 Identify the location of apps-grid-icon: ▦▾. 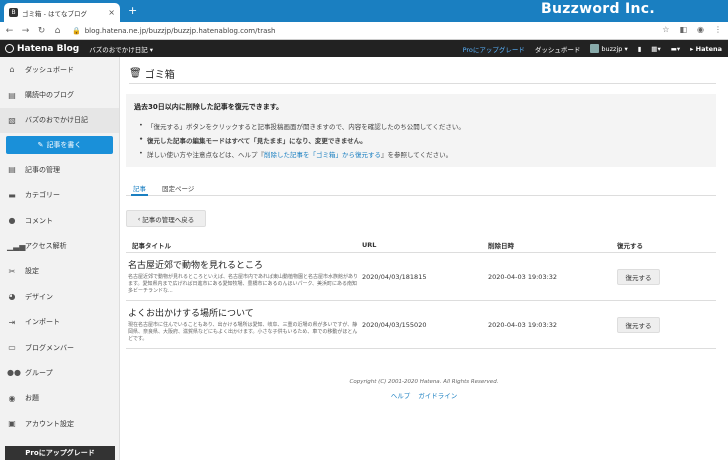
(655, 49).